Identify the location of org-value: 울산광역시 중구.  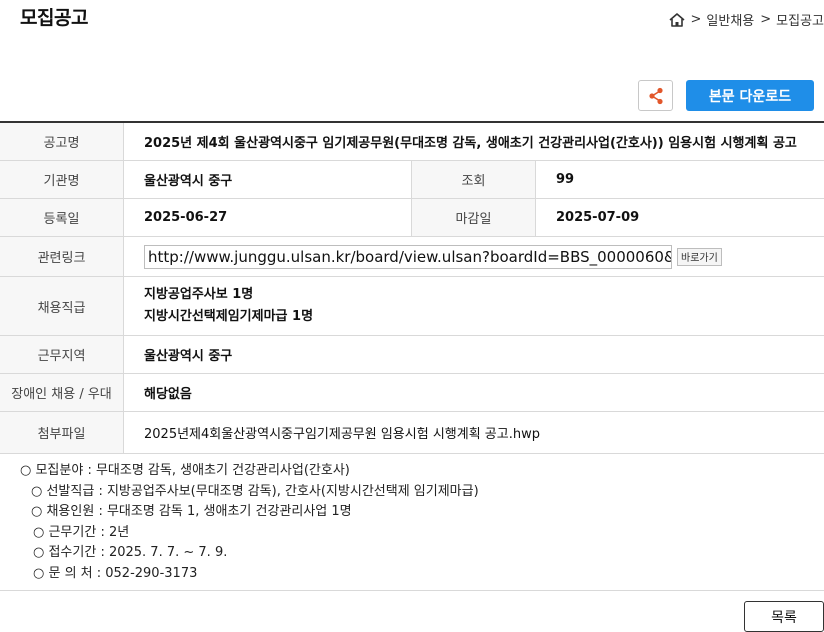
(268, 179).